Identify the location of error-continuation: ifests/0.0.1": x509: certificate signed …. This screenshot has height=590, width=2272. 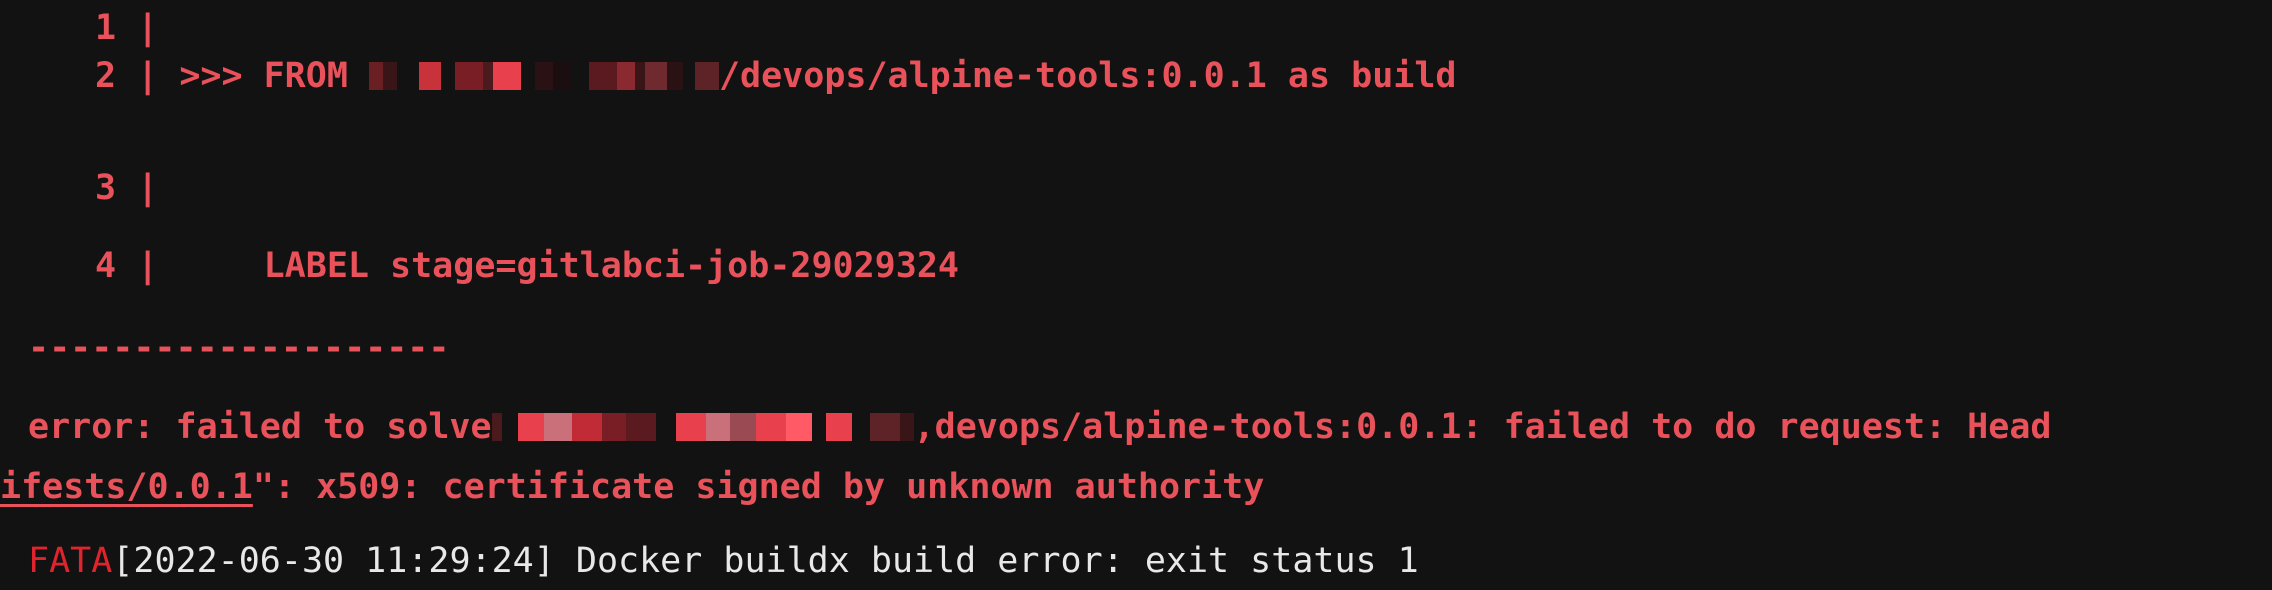
(632, 487).